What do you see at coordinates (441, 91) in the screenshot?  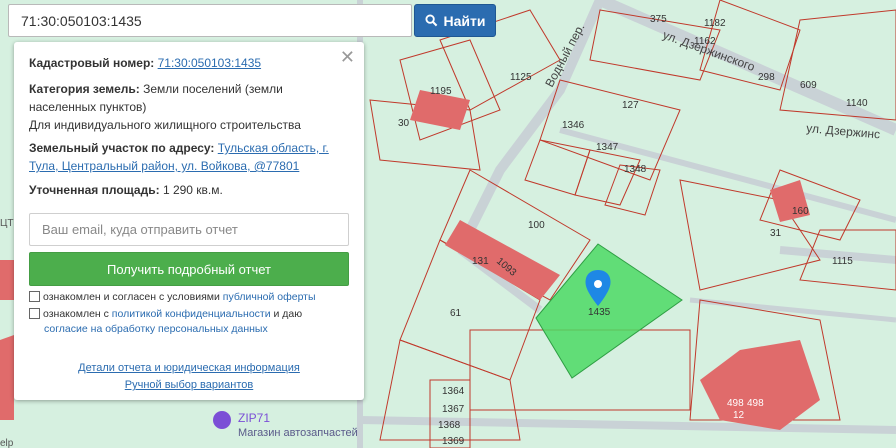 I see `parcel-label: 1195` at bounding box center [441, 91].